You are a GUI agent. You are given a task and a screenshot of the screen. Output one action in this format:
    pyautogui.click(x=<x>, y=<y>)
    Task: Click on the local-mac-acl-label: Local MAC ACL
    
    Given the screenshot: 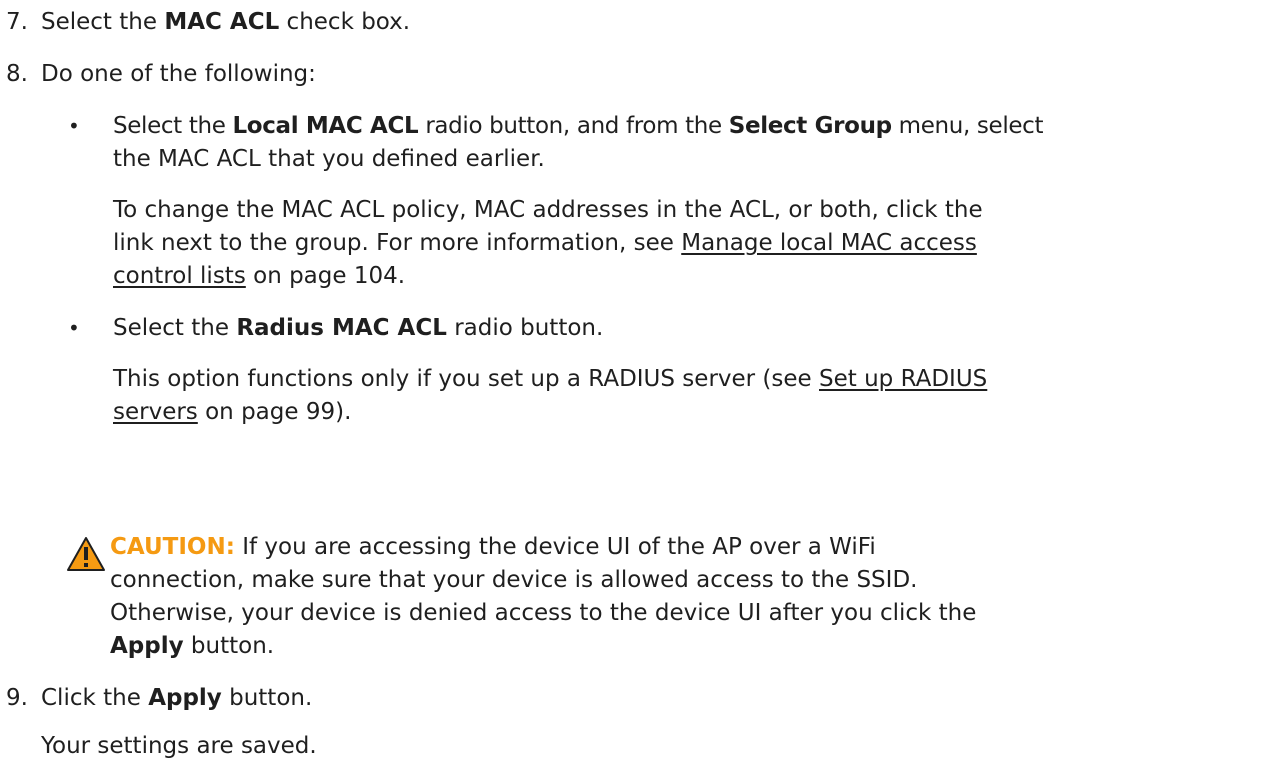 What is the action you would take?
    pyautogui.click(x=325, y=126)
    